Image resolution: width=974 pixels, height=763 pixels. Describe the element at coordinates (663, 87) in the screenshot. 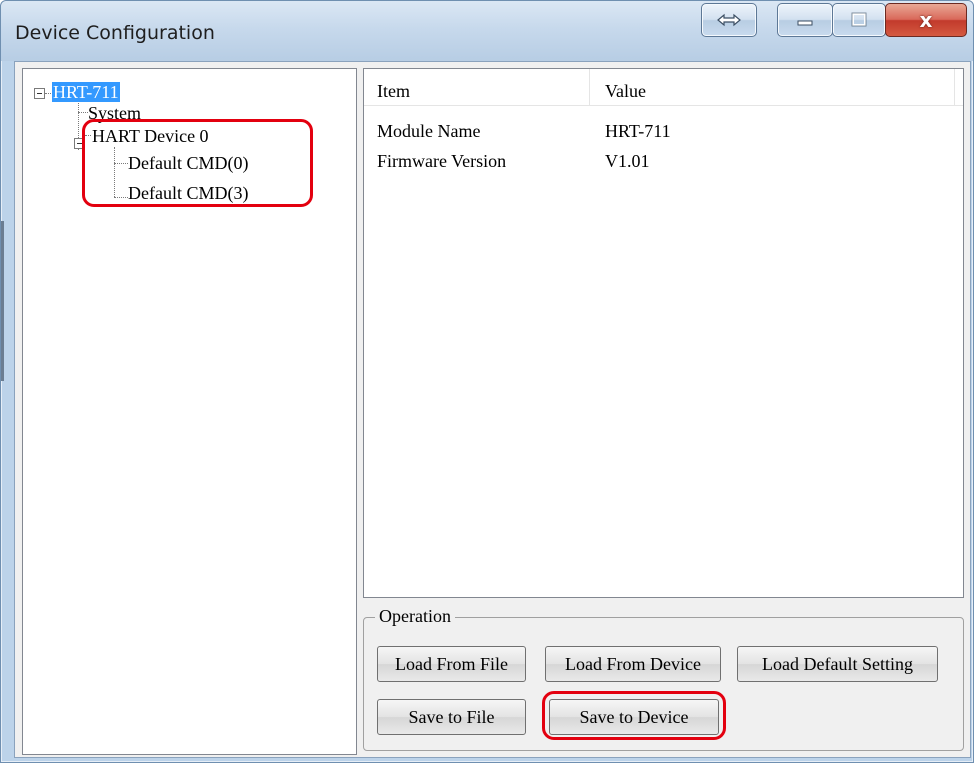

I see `list-header: Item Value` at that location.